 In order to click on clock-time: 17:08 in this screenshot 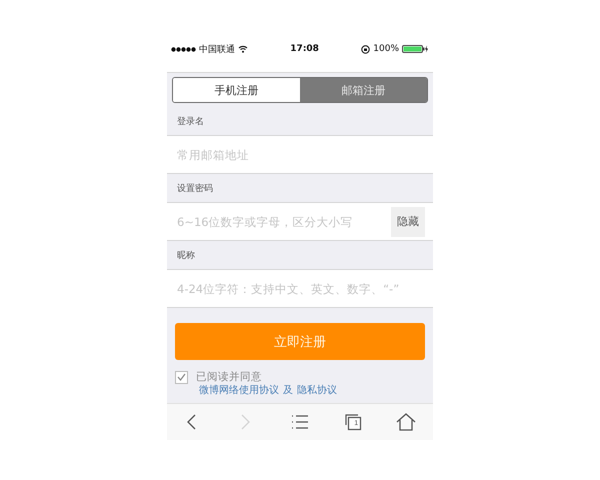, I will do `click(304, 49)`.